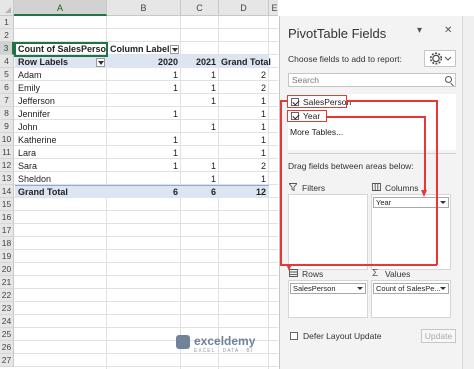  Describe the element at coordinates (7, 295) in the screenshot. I see `row-header-22: 22` at that location.